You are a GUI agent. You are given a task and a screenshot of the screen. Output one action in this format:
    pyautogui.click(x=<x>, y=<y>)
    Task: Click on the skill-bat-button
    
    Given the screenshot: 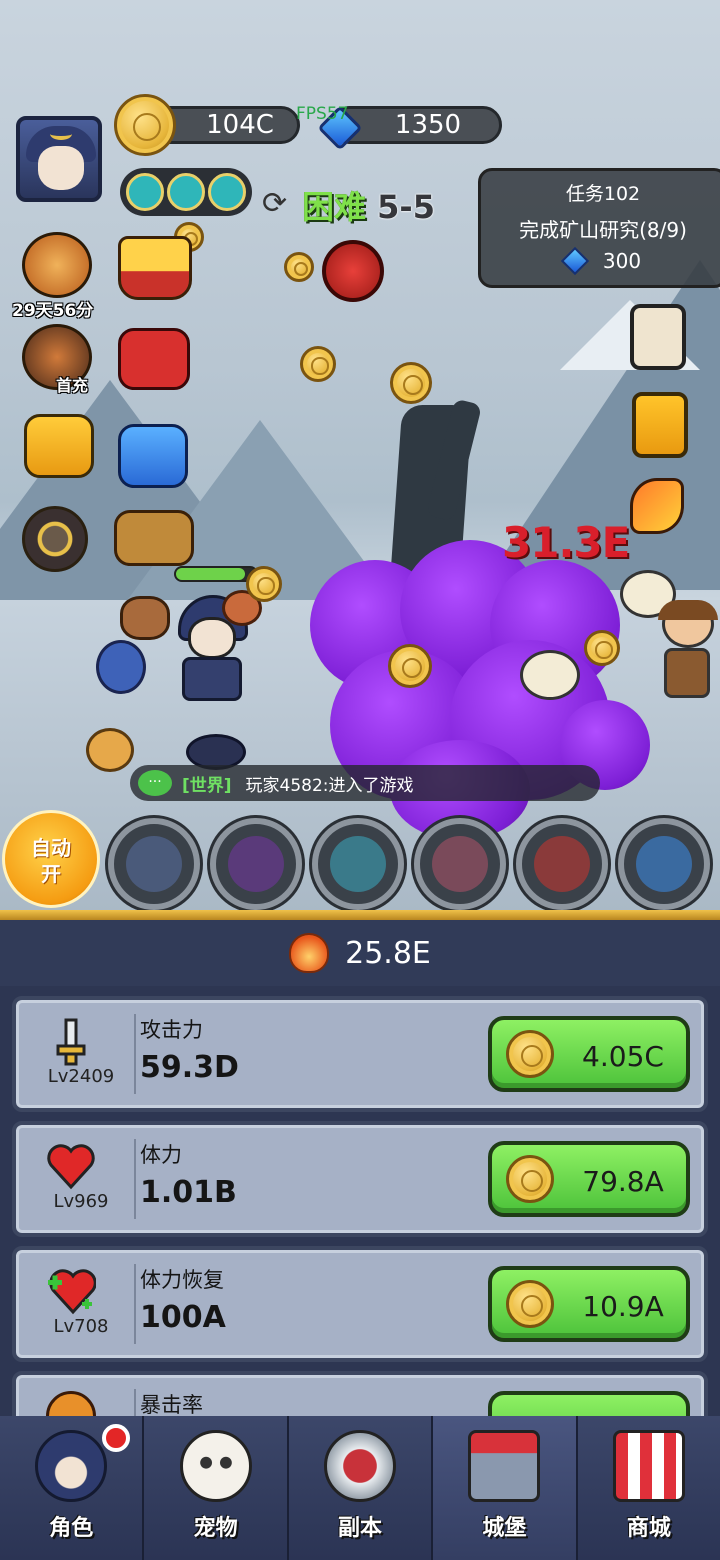 What is the action you would take?
    pyautogui.click(x=256, y=864)
    